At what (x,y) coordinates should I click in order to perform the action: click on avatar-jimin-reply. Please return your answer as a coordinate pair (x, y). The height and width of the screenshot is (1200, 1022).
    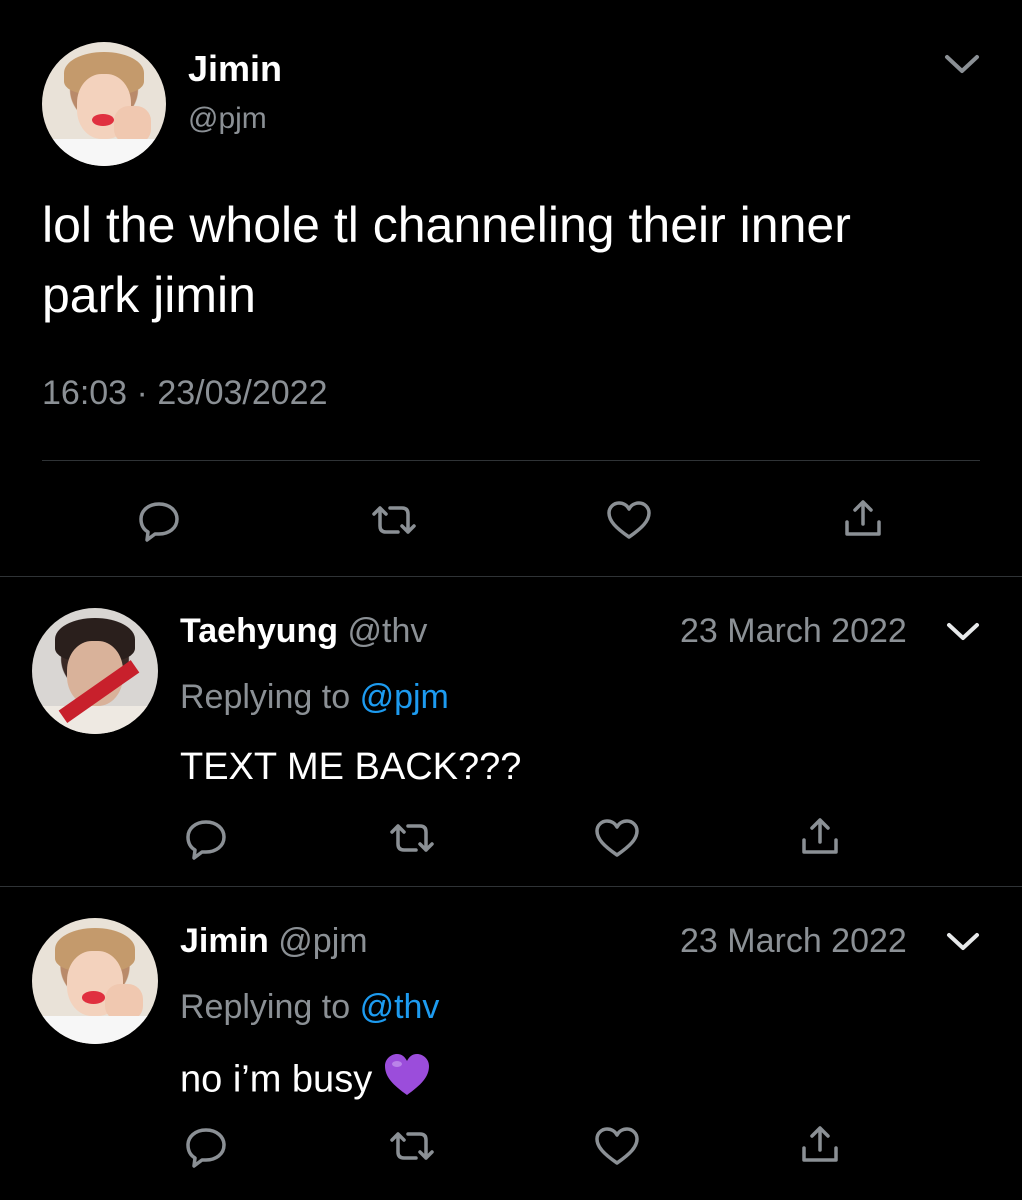
    Looking at the image, I should click on (95, 981).